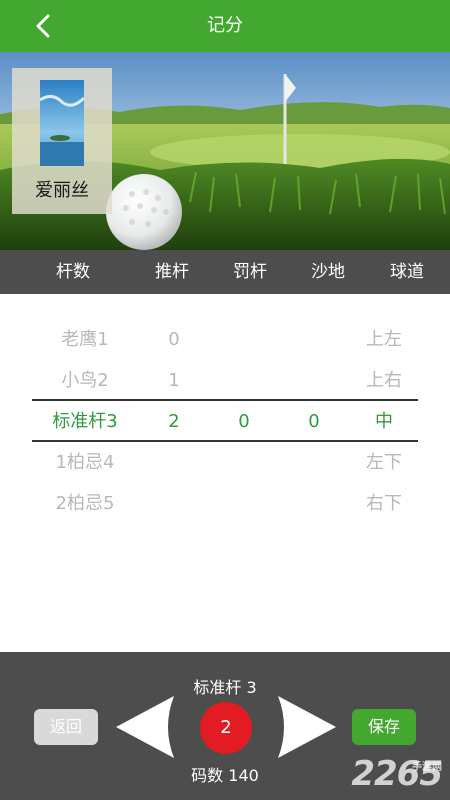 The image size is (450, 800). What do you see at coordinates (225, 400) in the screenshot?
I see `selection-top-divider` at bounding box center [225, 400].